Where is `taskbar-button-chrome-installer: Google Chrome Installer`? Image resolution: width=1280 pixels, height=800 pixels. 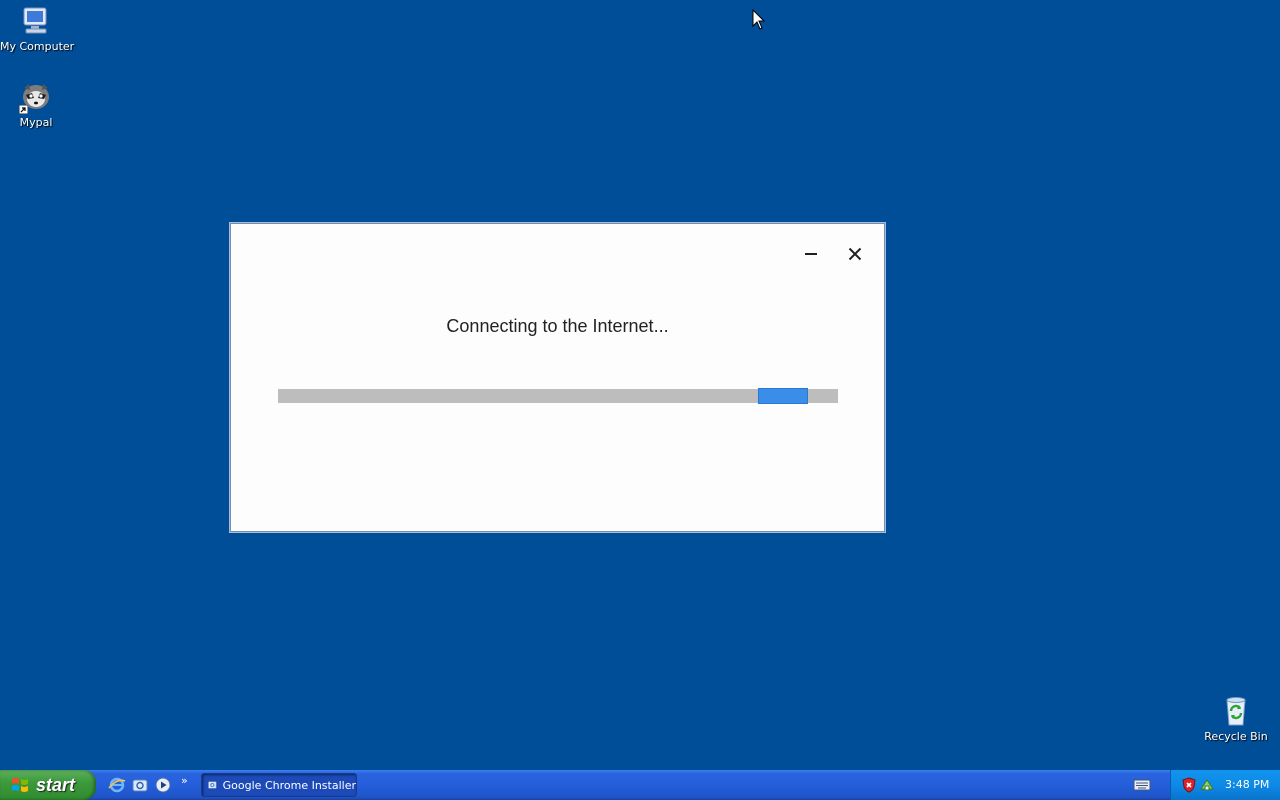 taskbar-button-chrome-installer: Google Chrome Installer is located at coordinates (279, 785).